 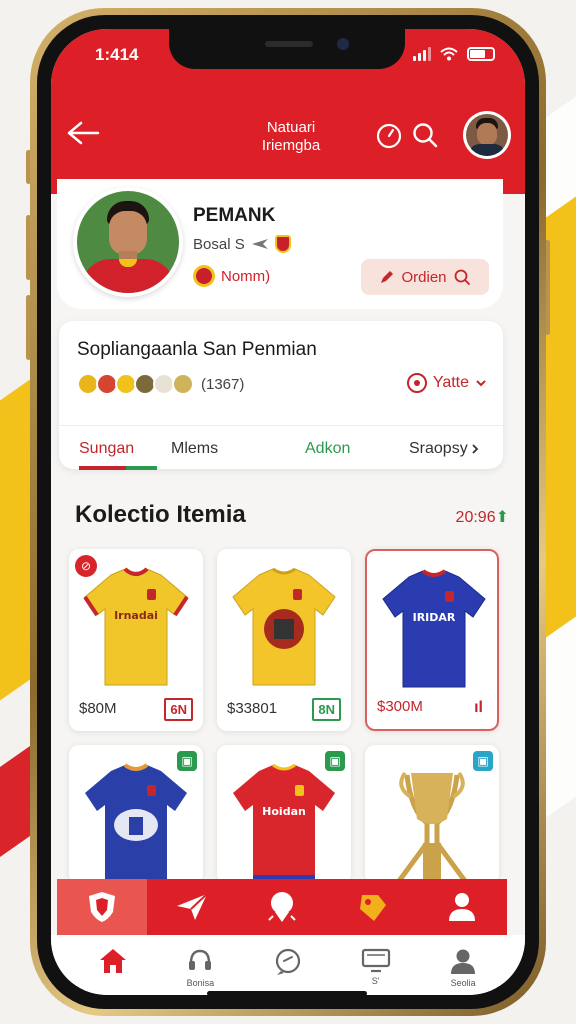 What do you see at coordinates (389, 135) in the screenshot?
I see `timer-icon` at bounding box center [389, 135].